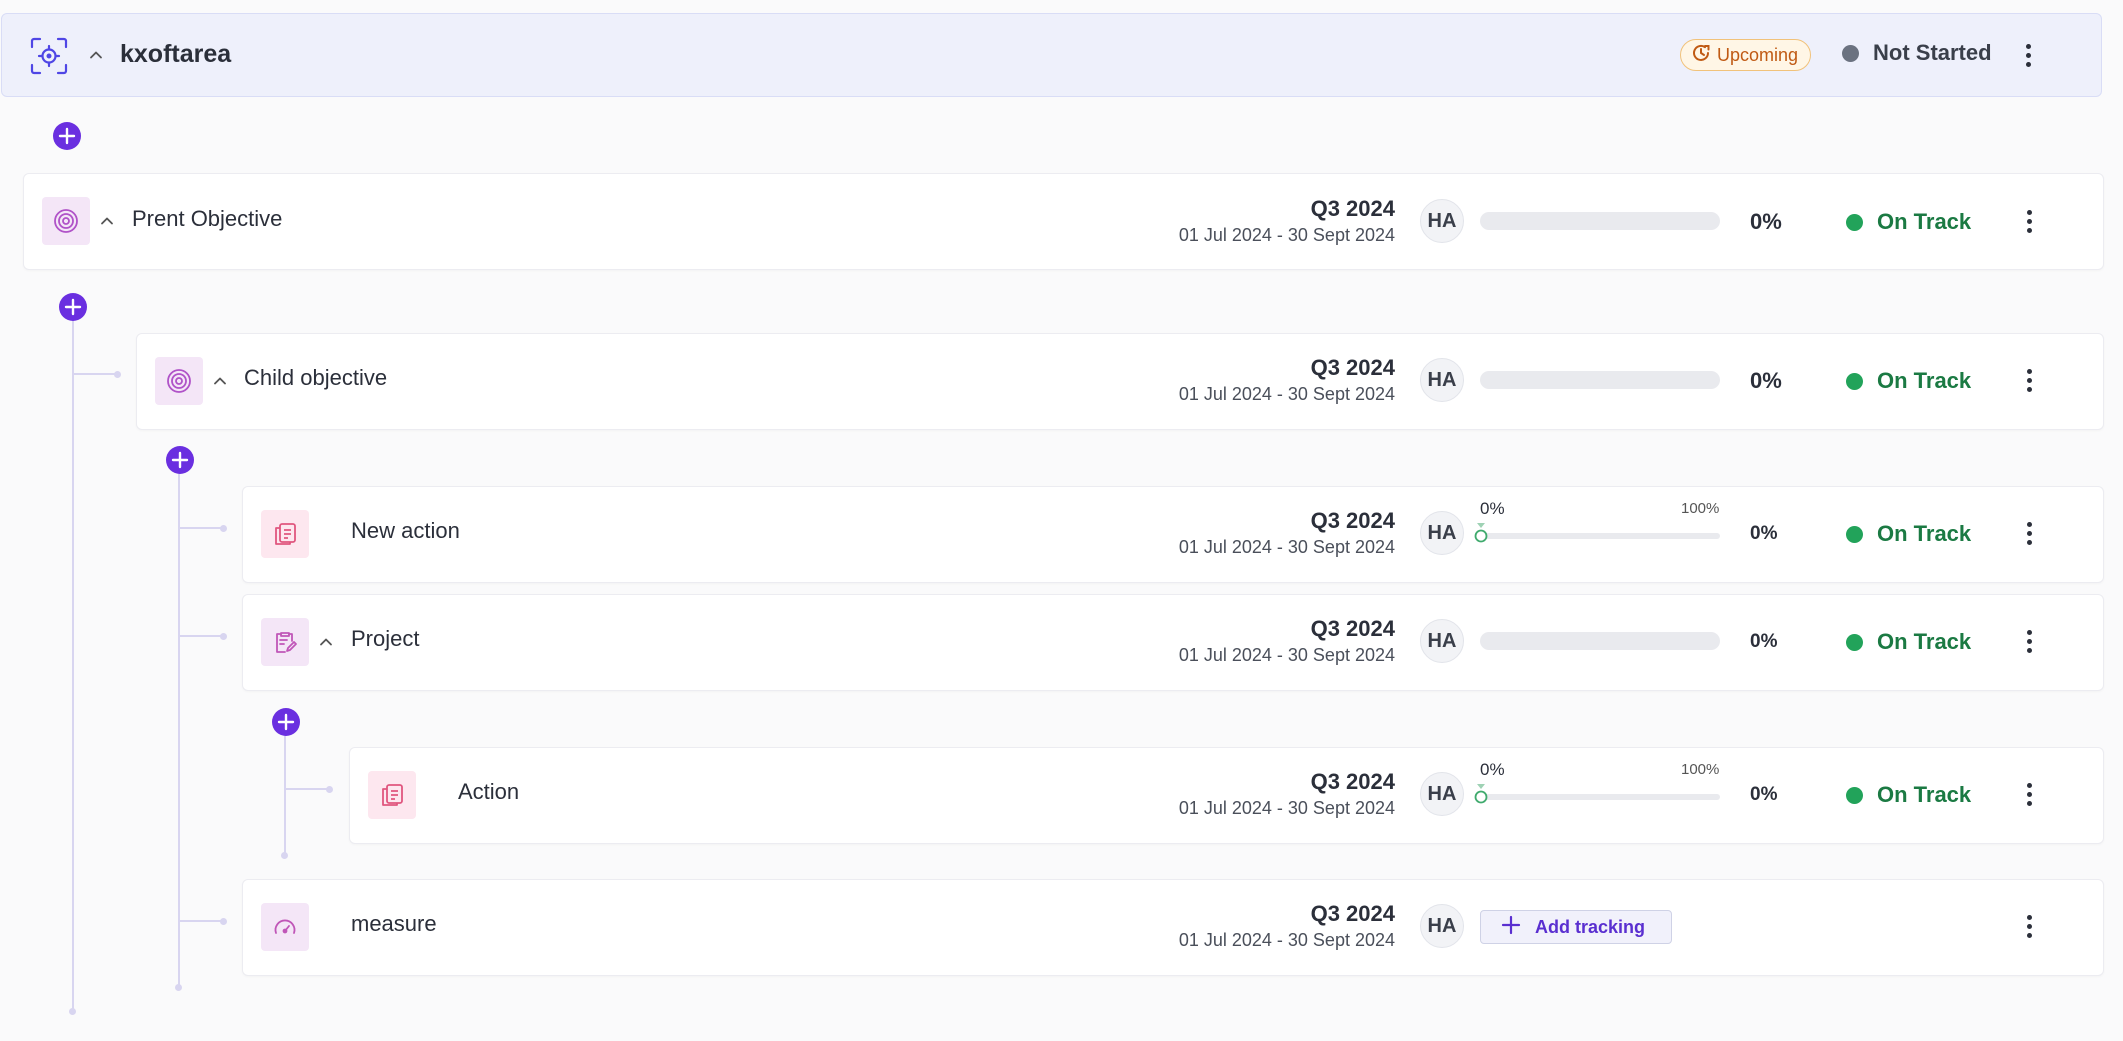 The width and height of the screenshot is (2123, 1041). I want to click on focus-area-more-menu-icon, so click(2028, 55).